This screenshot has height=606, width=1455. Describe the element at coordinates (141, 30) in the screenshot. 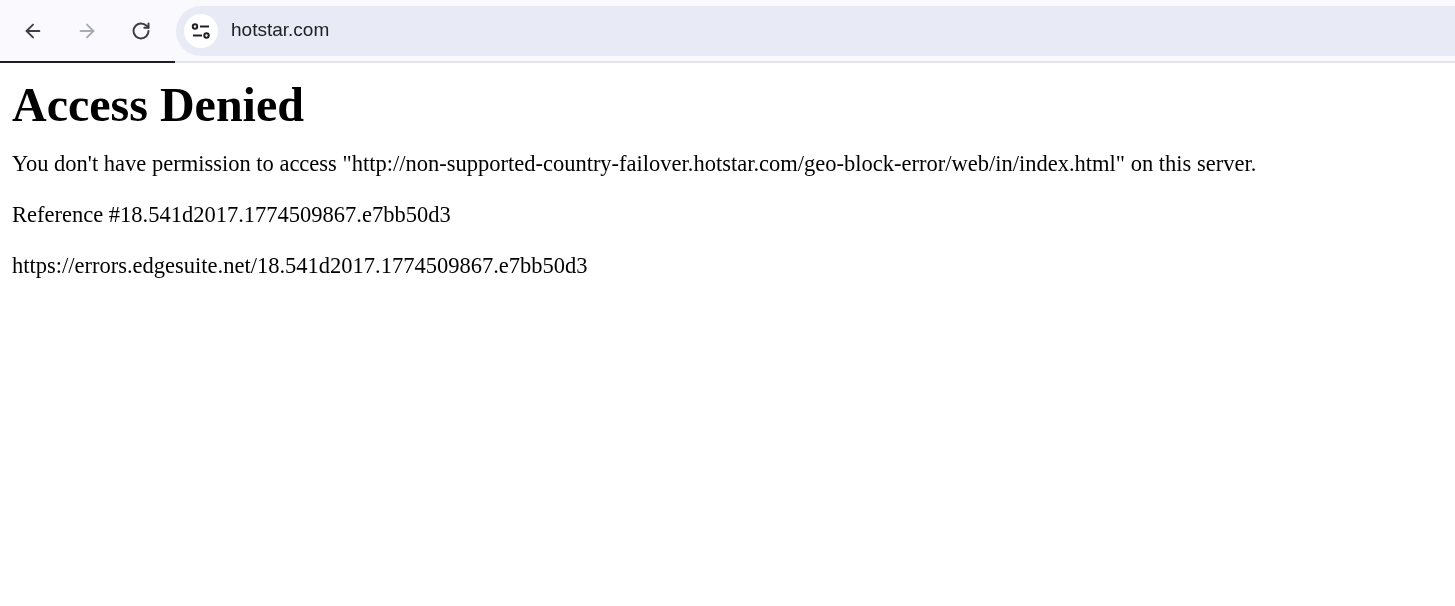

I see `reload-icon` at that location.